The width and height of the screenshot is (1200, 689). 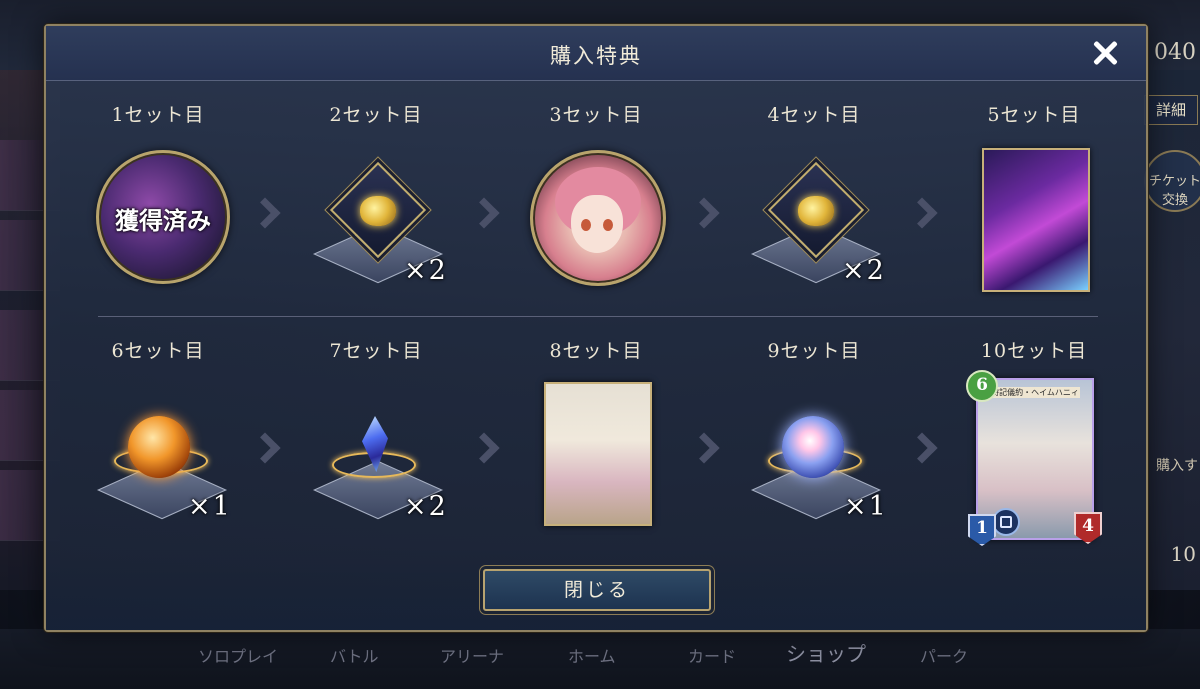 I want to click on reward-label: 4セット目, so click(x=814, y=115).